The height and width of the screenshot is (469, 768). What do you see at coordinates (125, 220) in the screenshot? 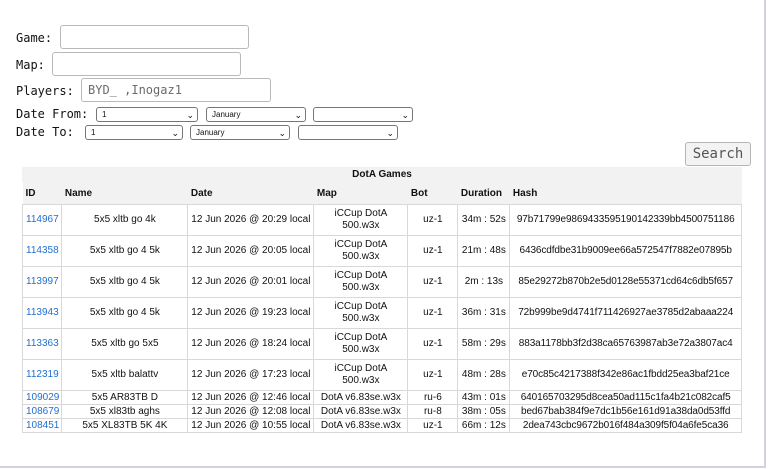
I see `game-name: 5x5 xltb go 4k` at bounding box center [125, 220].